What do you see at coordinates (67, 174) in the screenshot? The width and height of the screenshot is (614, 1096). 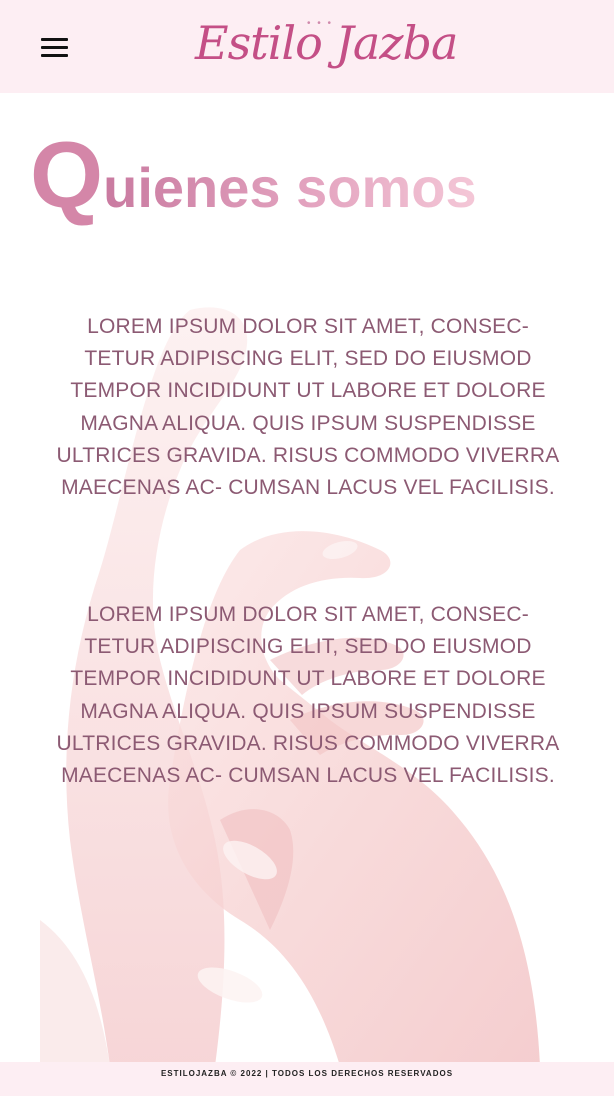 I see `page-title-initial: Q` at bounding box center [67, 174].